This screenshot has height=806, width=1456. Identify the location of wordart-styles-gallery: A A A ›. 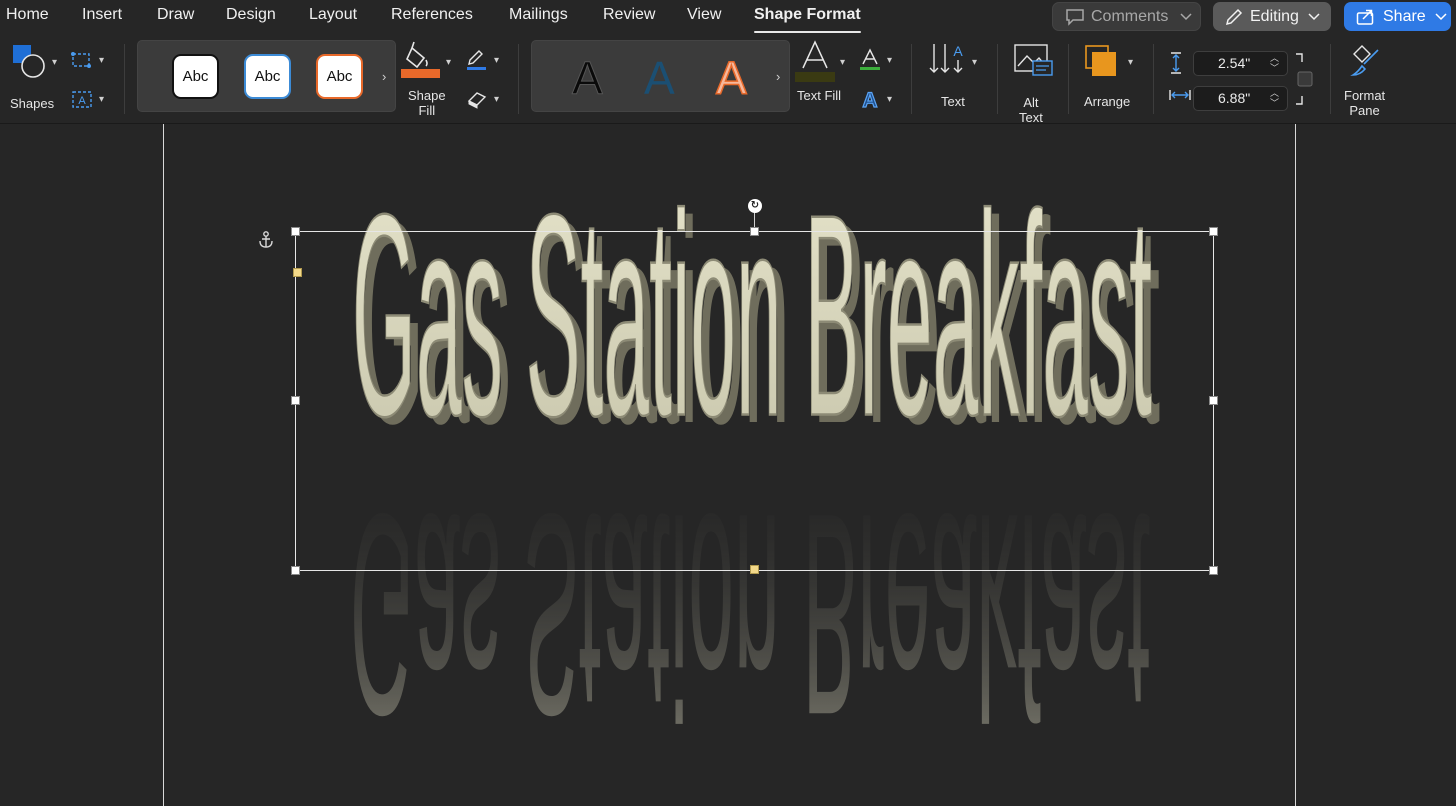
(660, 76).